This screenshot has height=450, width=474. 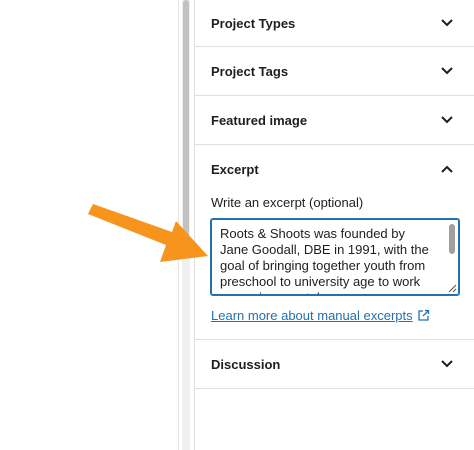 I want to click on external-link-icon, so click(x=423, y=315).